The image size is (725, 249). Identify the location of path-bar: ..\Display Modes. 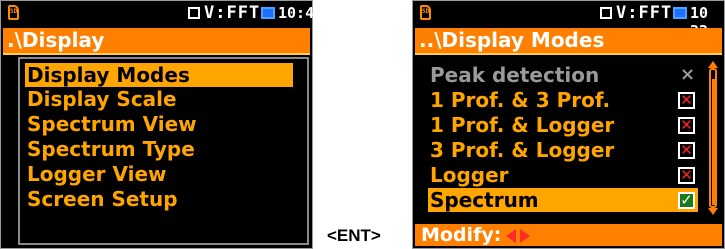
(568, 41).